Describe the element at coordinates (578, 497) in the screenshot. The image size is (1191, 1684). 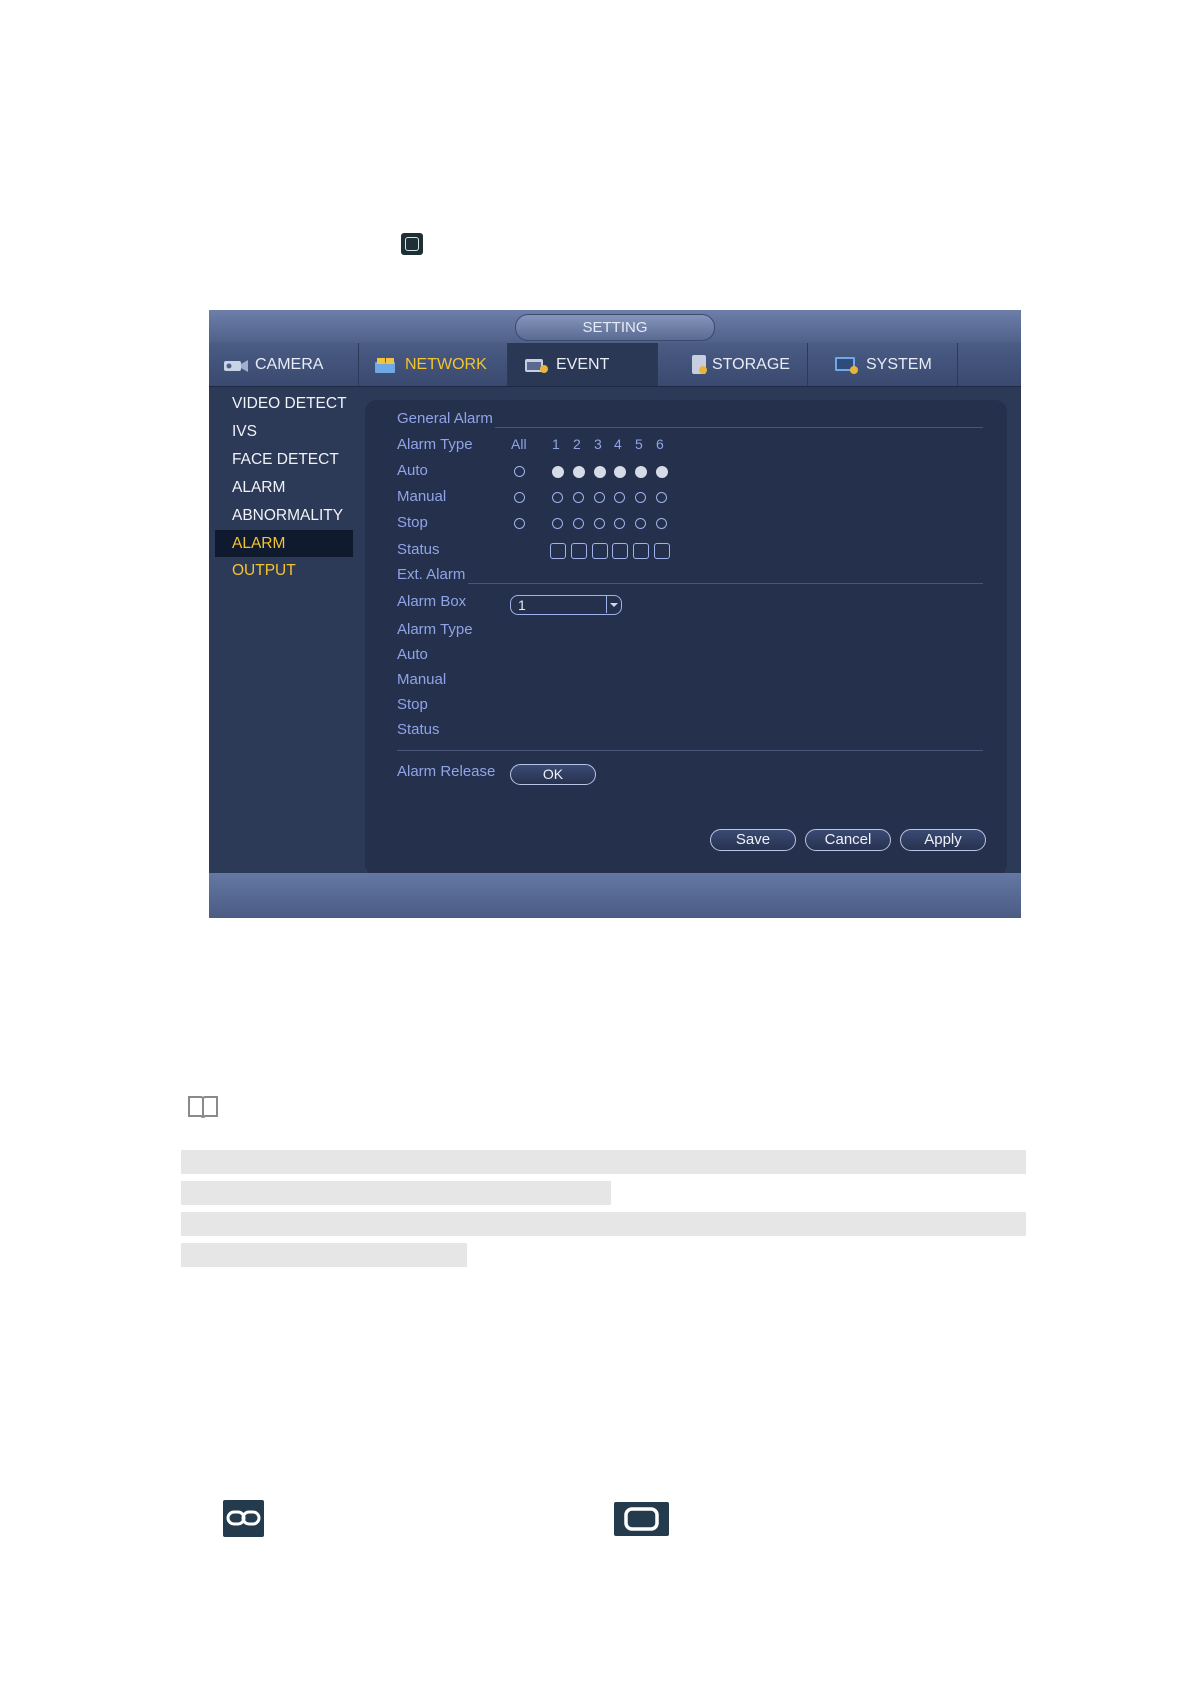
I see `manual-channel-2-radio` at that location.